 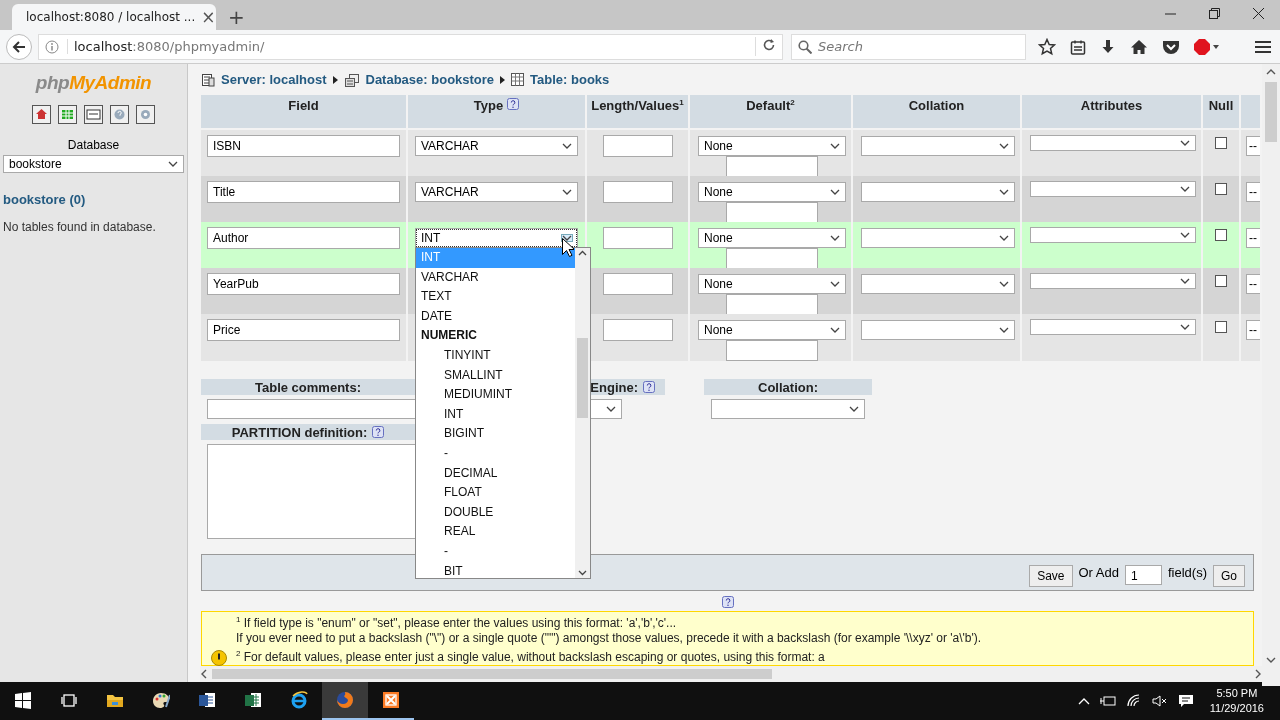 I want to click on tab-close-button: ×, so click(x=208, y=17).